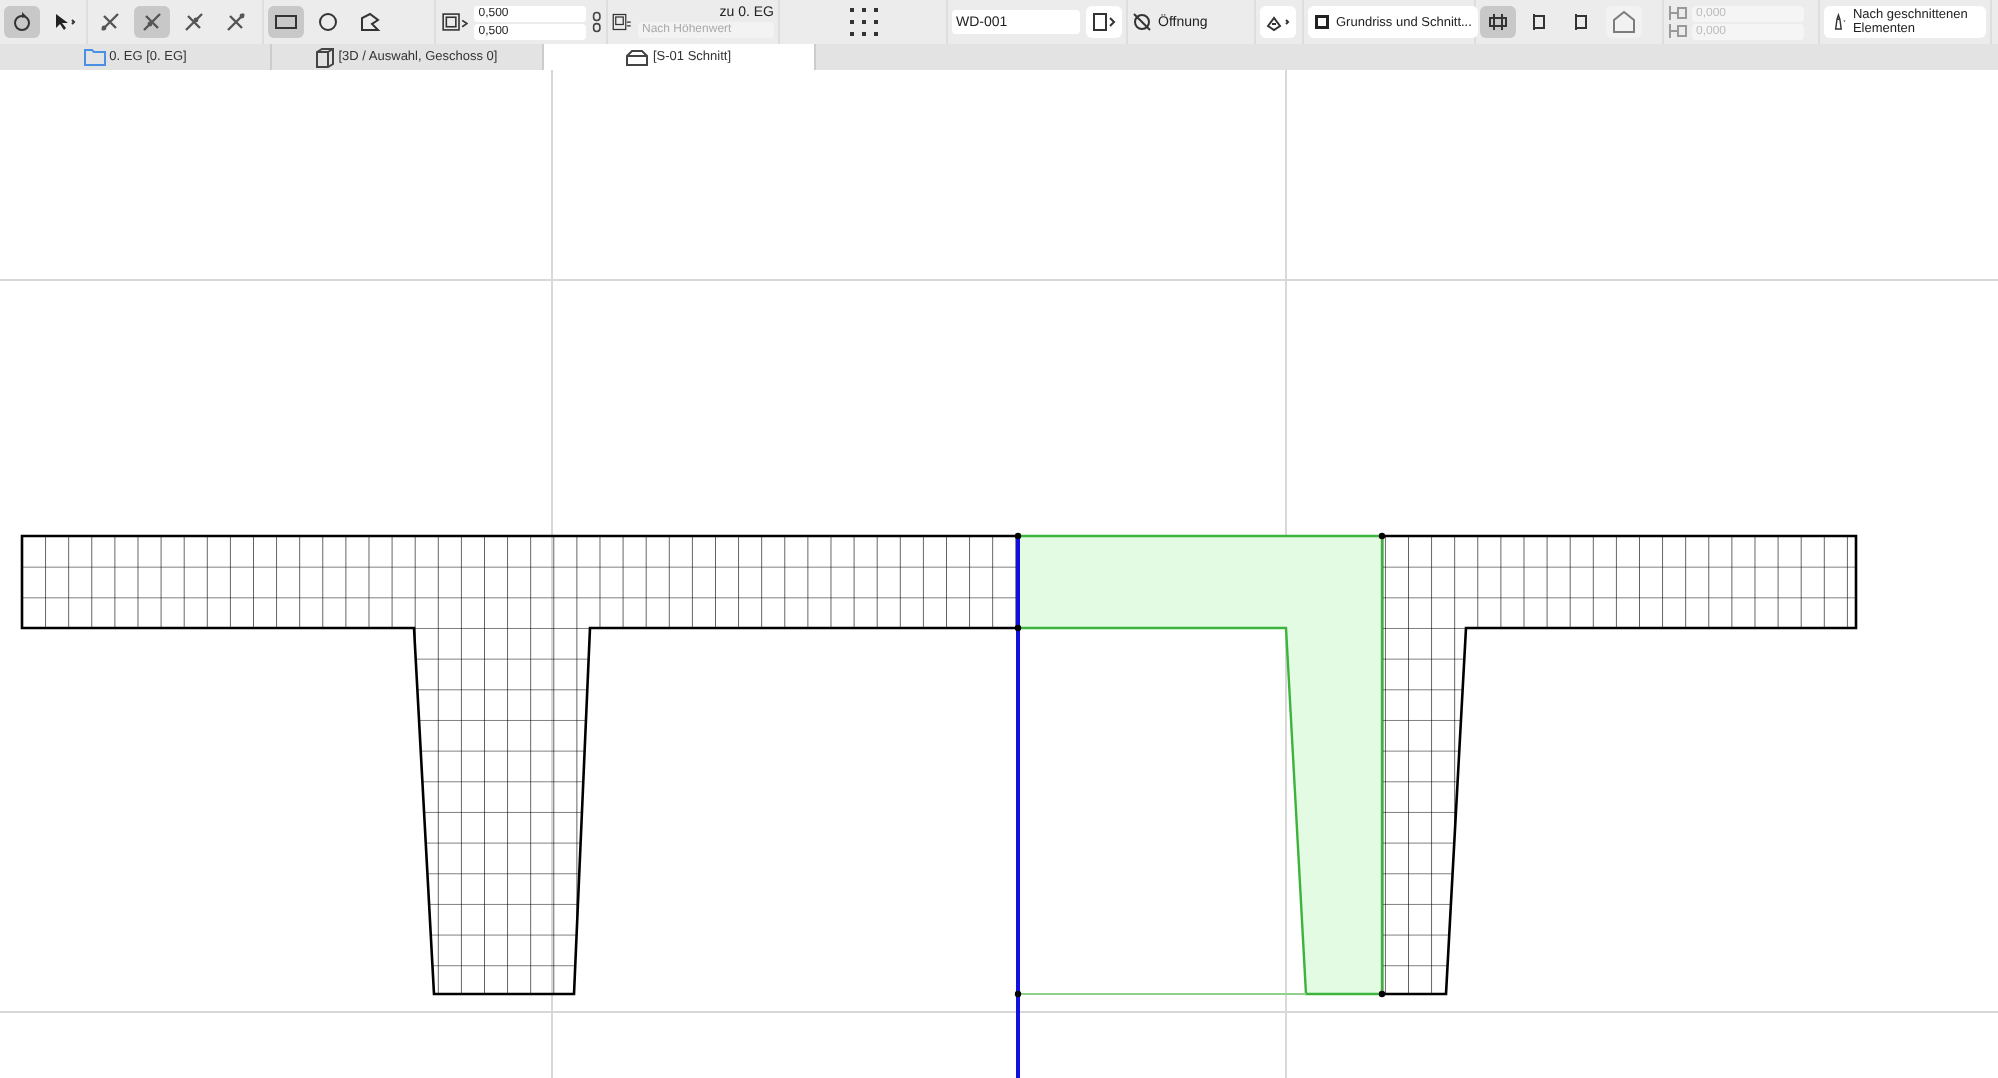 The width and height of the screenshot is (1998, 1078). I want to click on opening-icon, so click(1142, 22).